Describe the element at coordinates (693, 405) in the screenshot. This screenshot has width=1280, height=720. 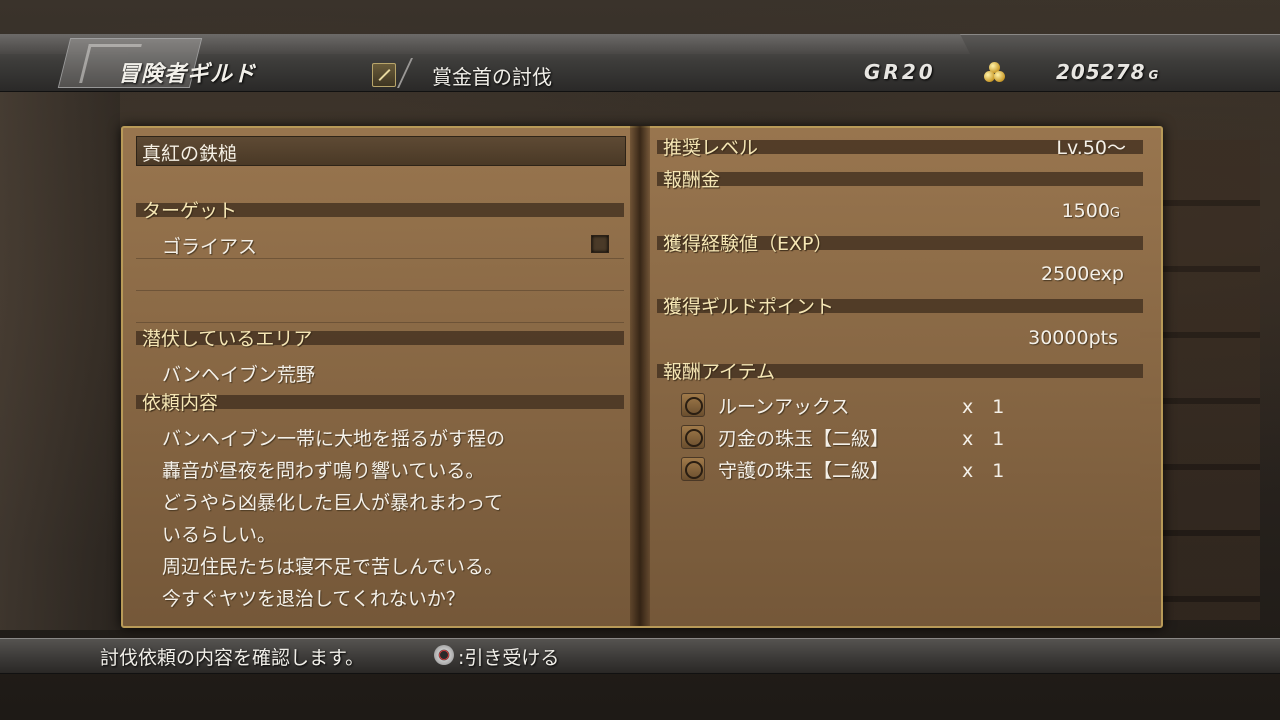
I see `axe-icon` at that location.